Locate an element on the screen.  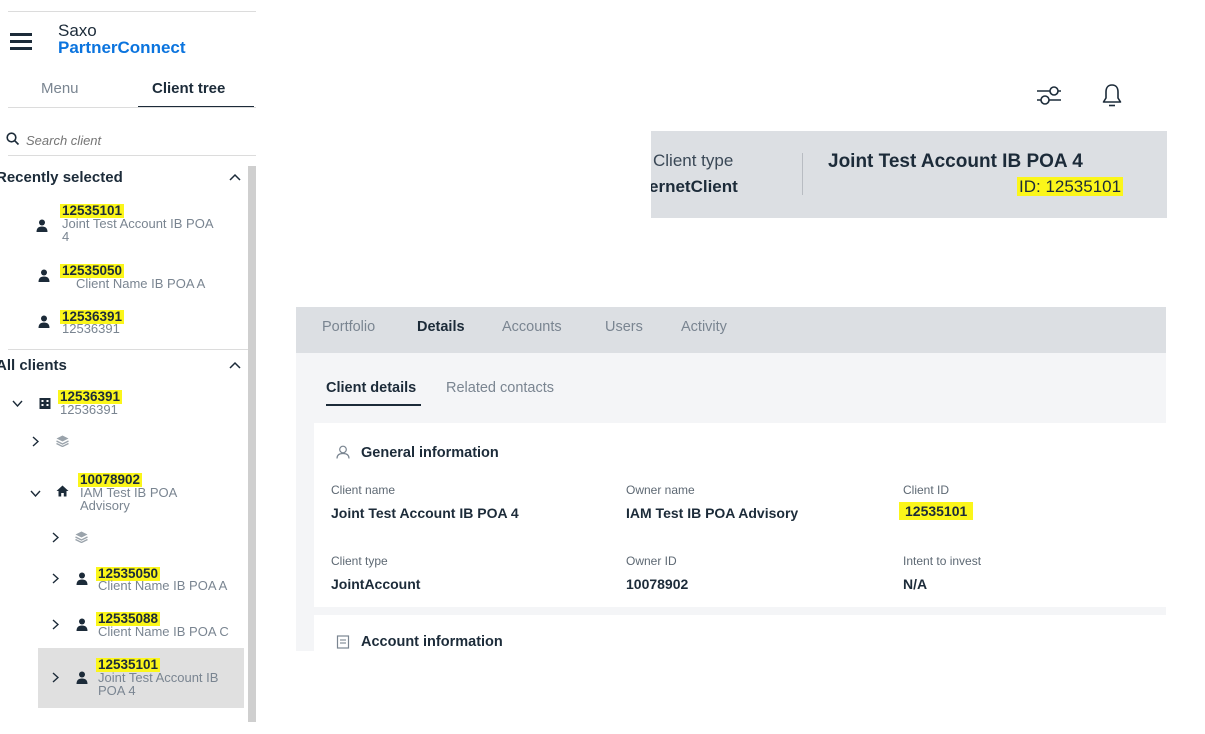
user-outline-icon is located at coordinates (343, 452).